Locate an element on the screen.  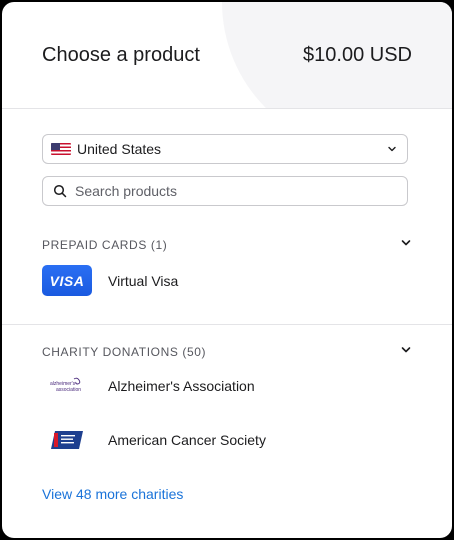
product-name: Virtual Visa is located at coordinates (143, 280).